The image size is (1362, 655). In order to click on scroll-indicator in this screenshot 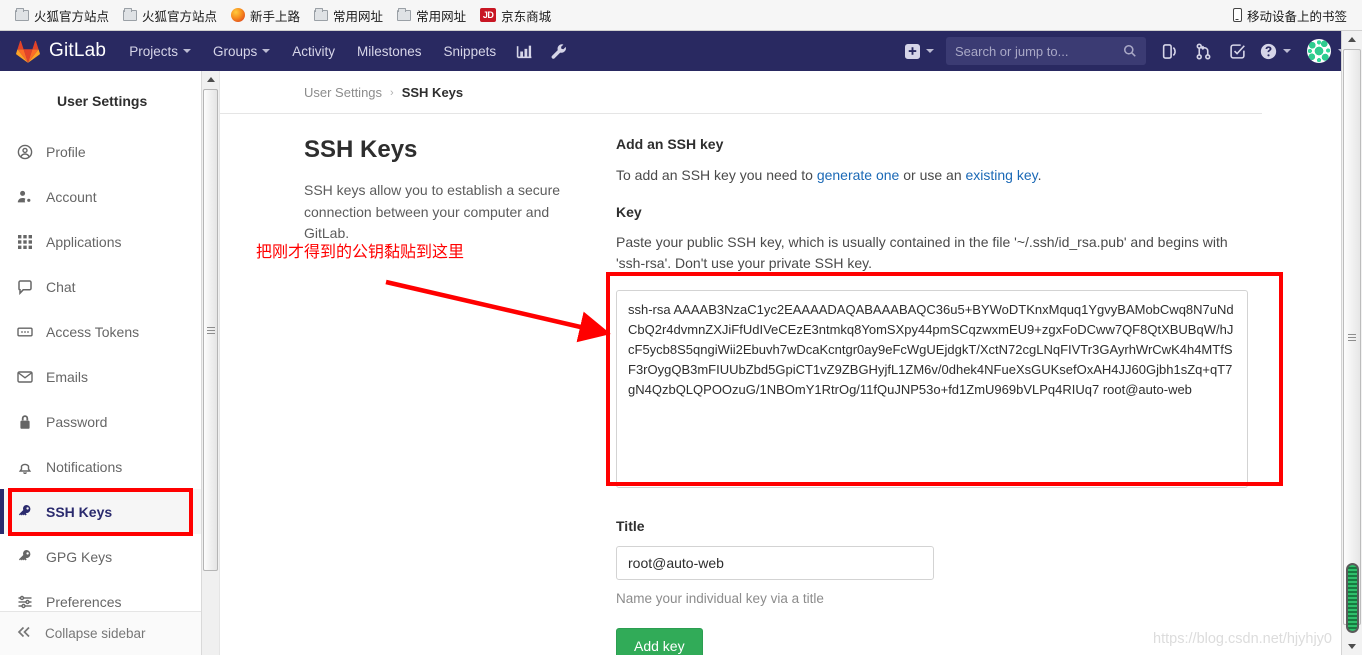, I will do `click(1352, 598)`.